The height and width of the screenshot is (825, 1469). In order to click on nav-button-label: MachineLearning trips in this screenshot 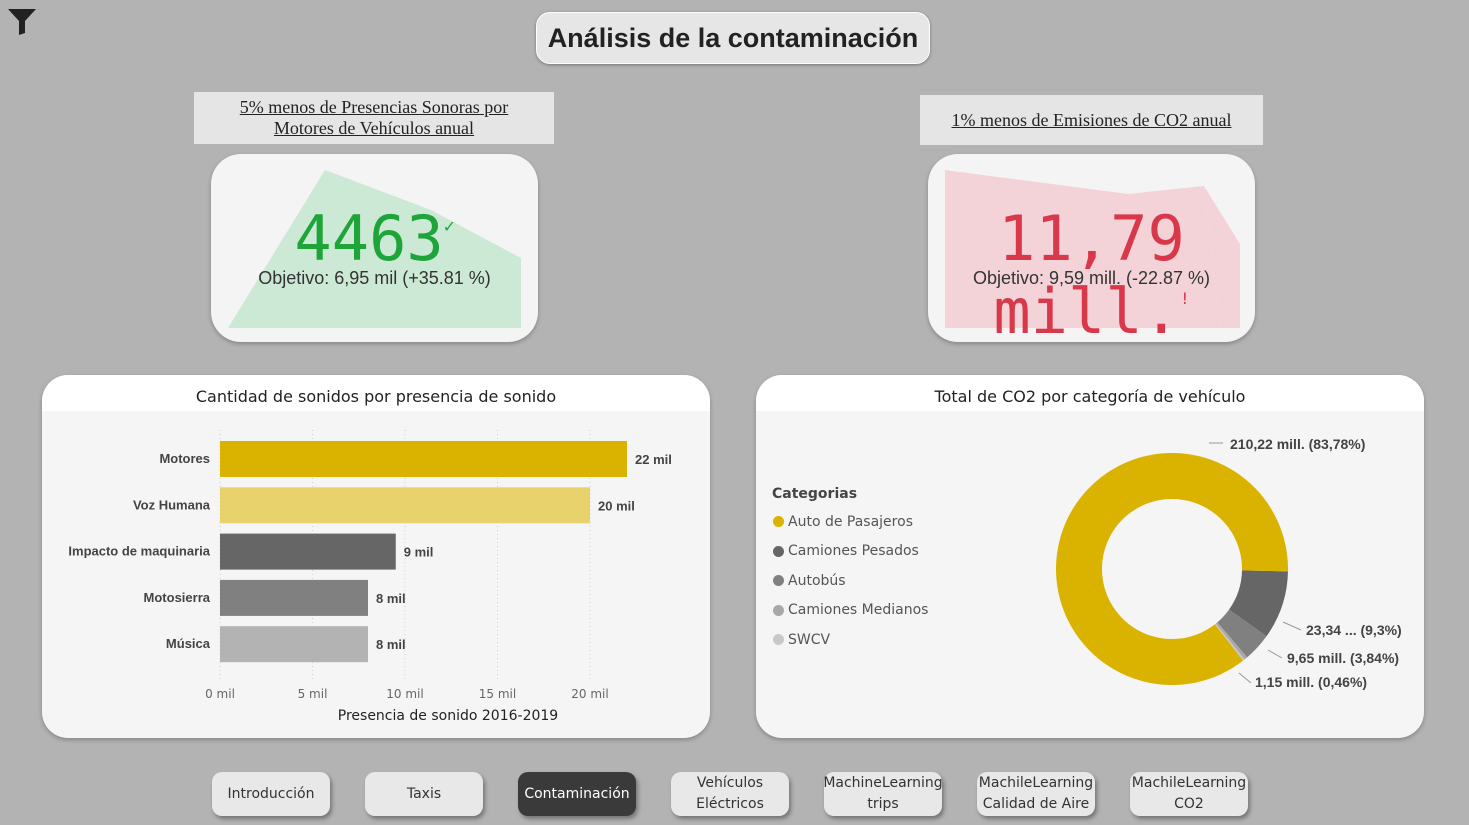, I will do `click(883, 793)`.